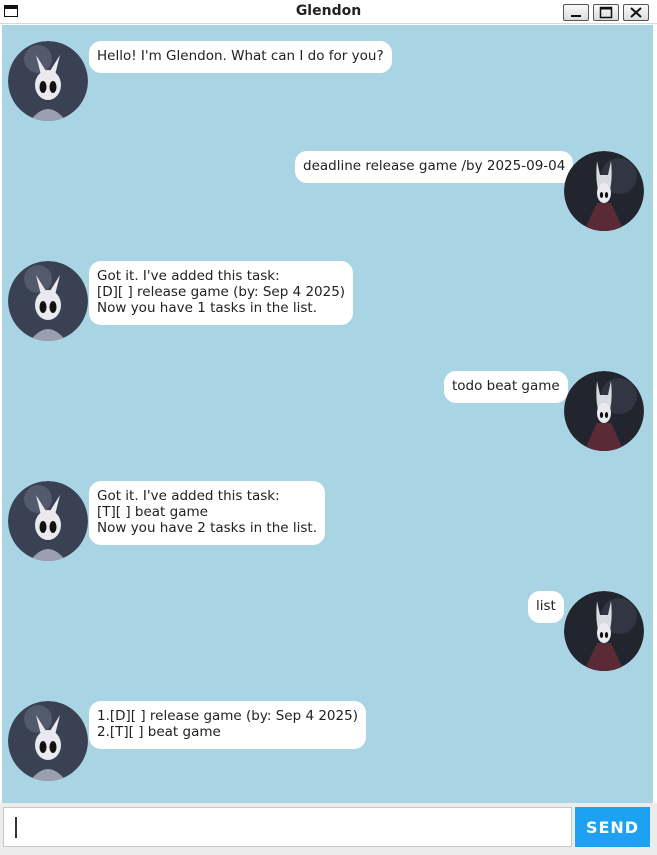 The image size is (657, 855). What do you see at coordinates (287, 827) in the screenshot?
I see `message-input` at bounding box center [287, 827].